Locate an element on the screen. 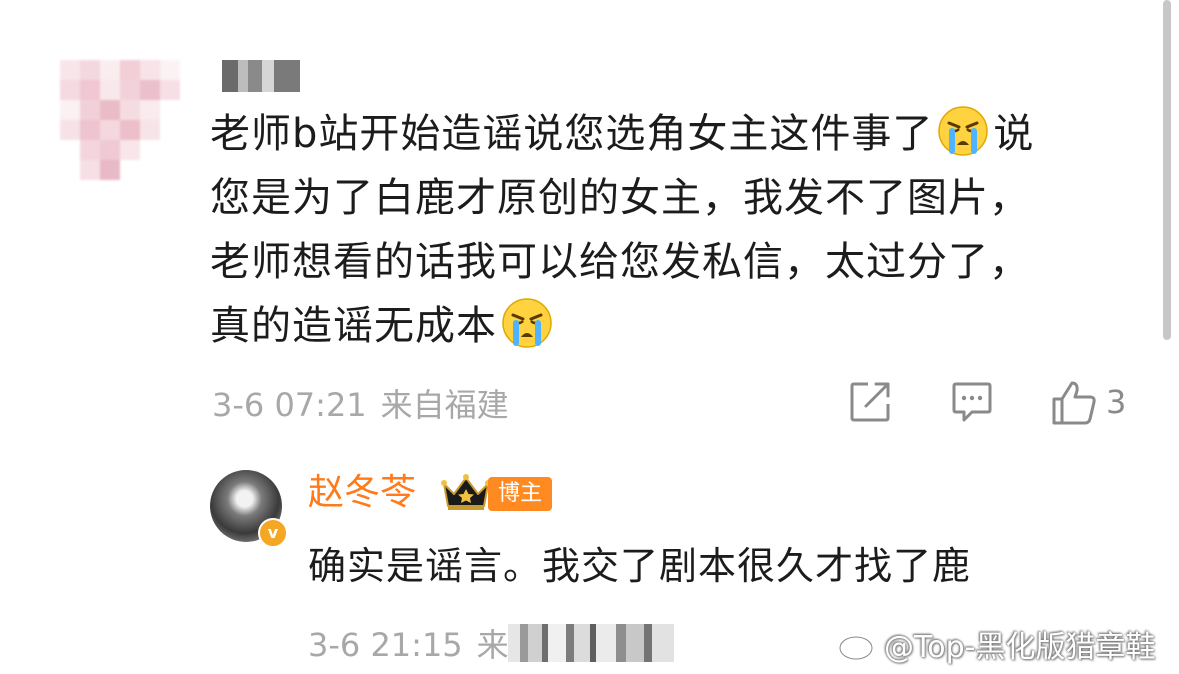 The height and width of the screenshot is (674, 1179). watermark-text: @Top-黑化版猎章鞋 is located at coordinates (1020, 647).